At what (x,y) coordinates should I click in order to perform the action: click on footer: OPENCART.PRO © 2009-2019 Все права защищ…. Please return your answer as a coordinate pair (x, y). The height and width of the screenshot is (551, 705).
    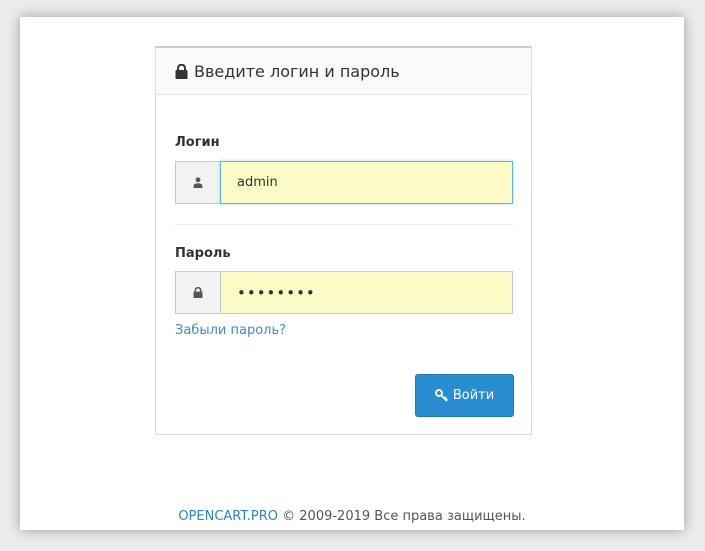
    Looking at the image, I should click on (352, 516).